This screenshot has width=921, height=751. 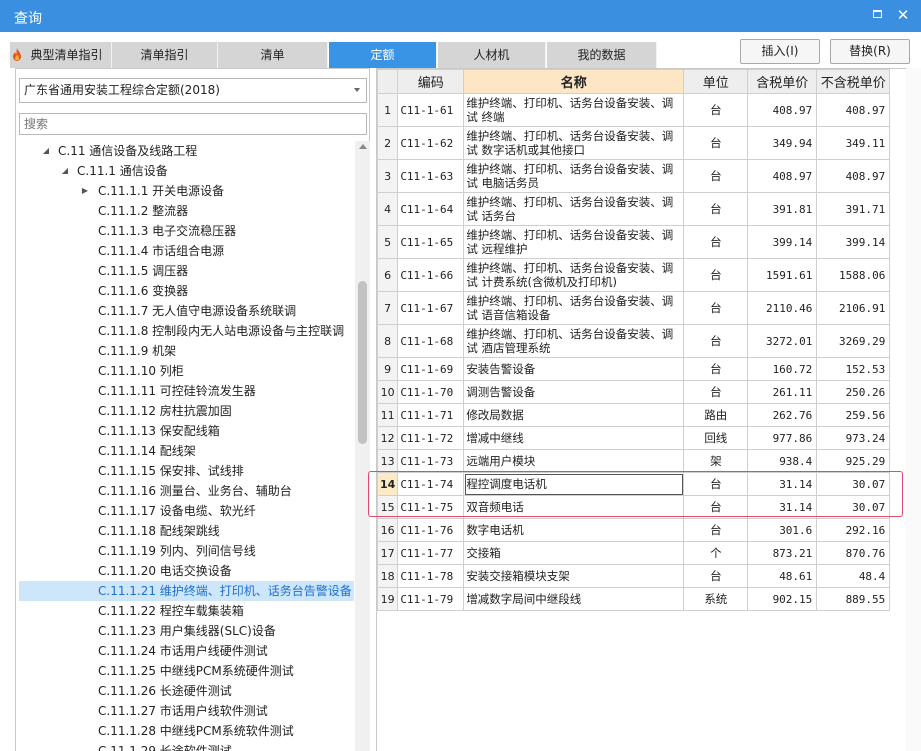 I want to click on cell-code: C11-1-74, so click(x=431, y=484).